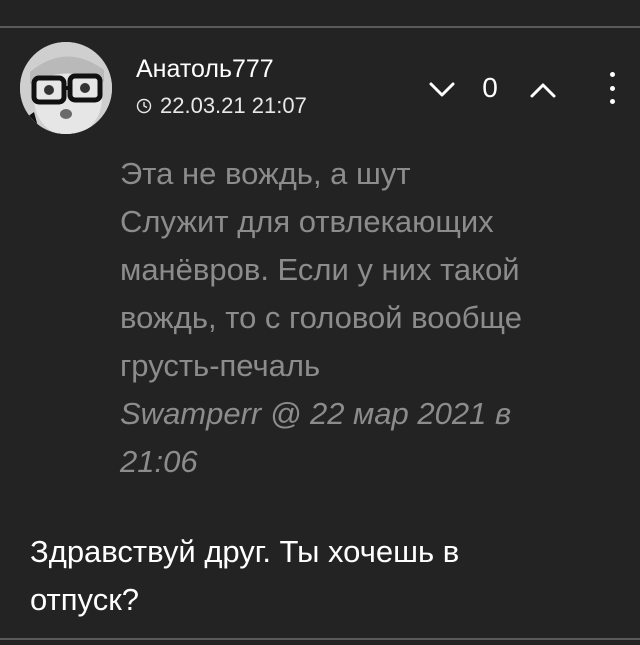 This screenshot has width=640, height=645. I want to click on quote-line: Служит для отвлекающих, so click(307, 221).